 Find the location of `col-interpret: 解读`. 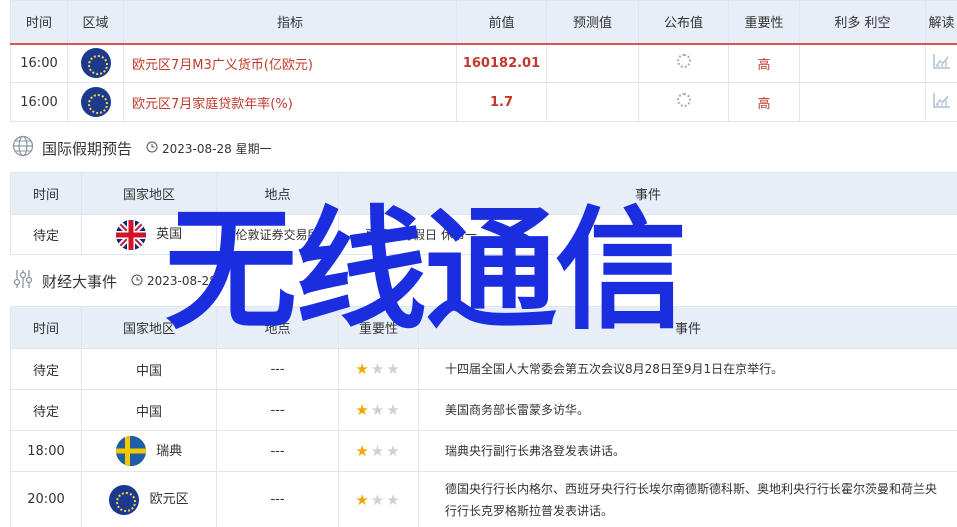

col-interpret: 解读 is located at coordinates (941, 22).